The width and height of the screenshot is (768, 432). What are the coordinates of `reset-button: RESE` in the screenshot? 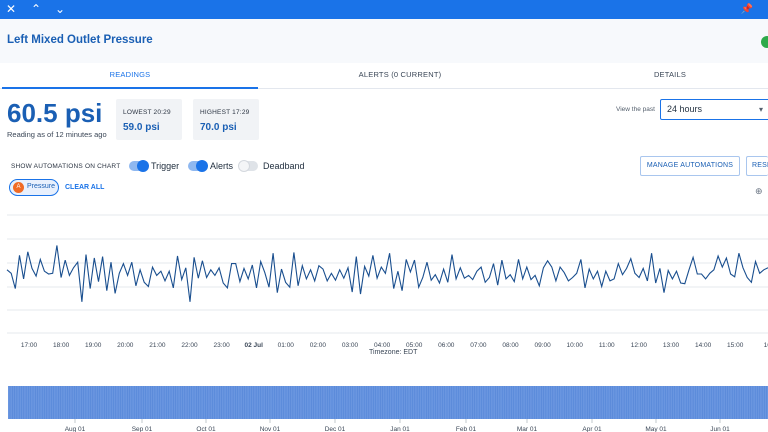 It's located at (757, 166).